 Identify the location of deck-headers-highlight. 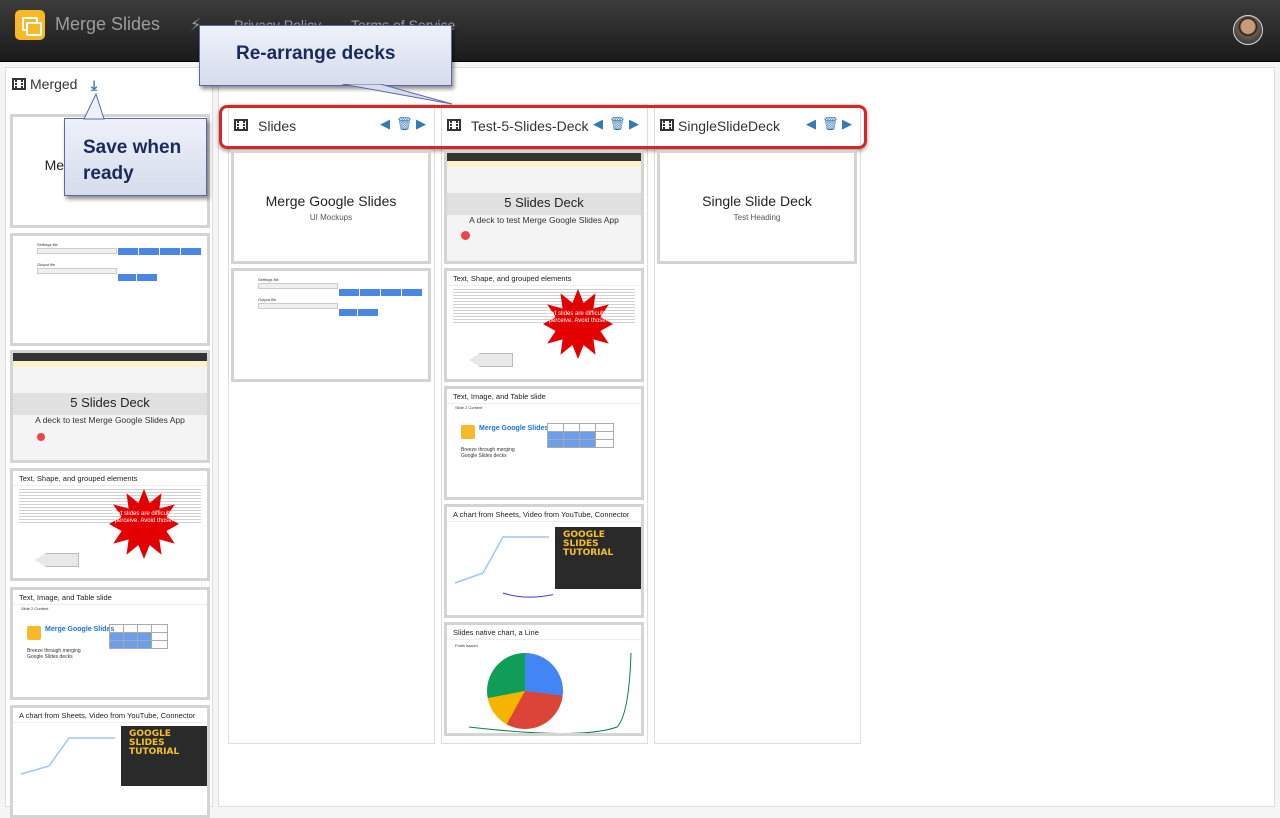
(543, 127).